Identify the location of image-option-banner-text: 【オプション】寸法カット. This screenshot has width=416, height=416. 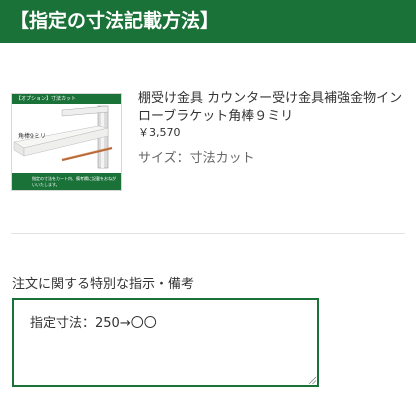
(46, 99).